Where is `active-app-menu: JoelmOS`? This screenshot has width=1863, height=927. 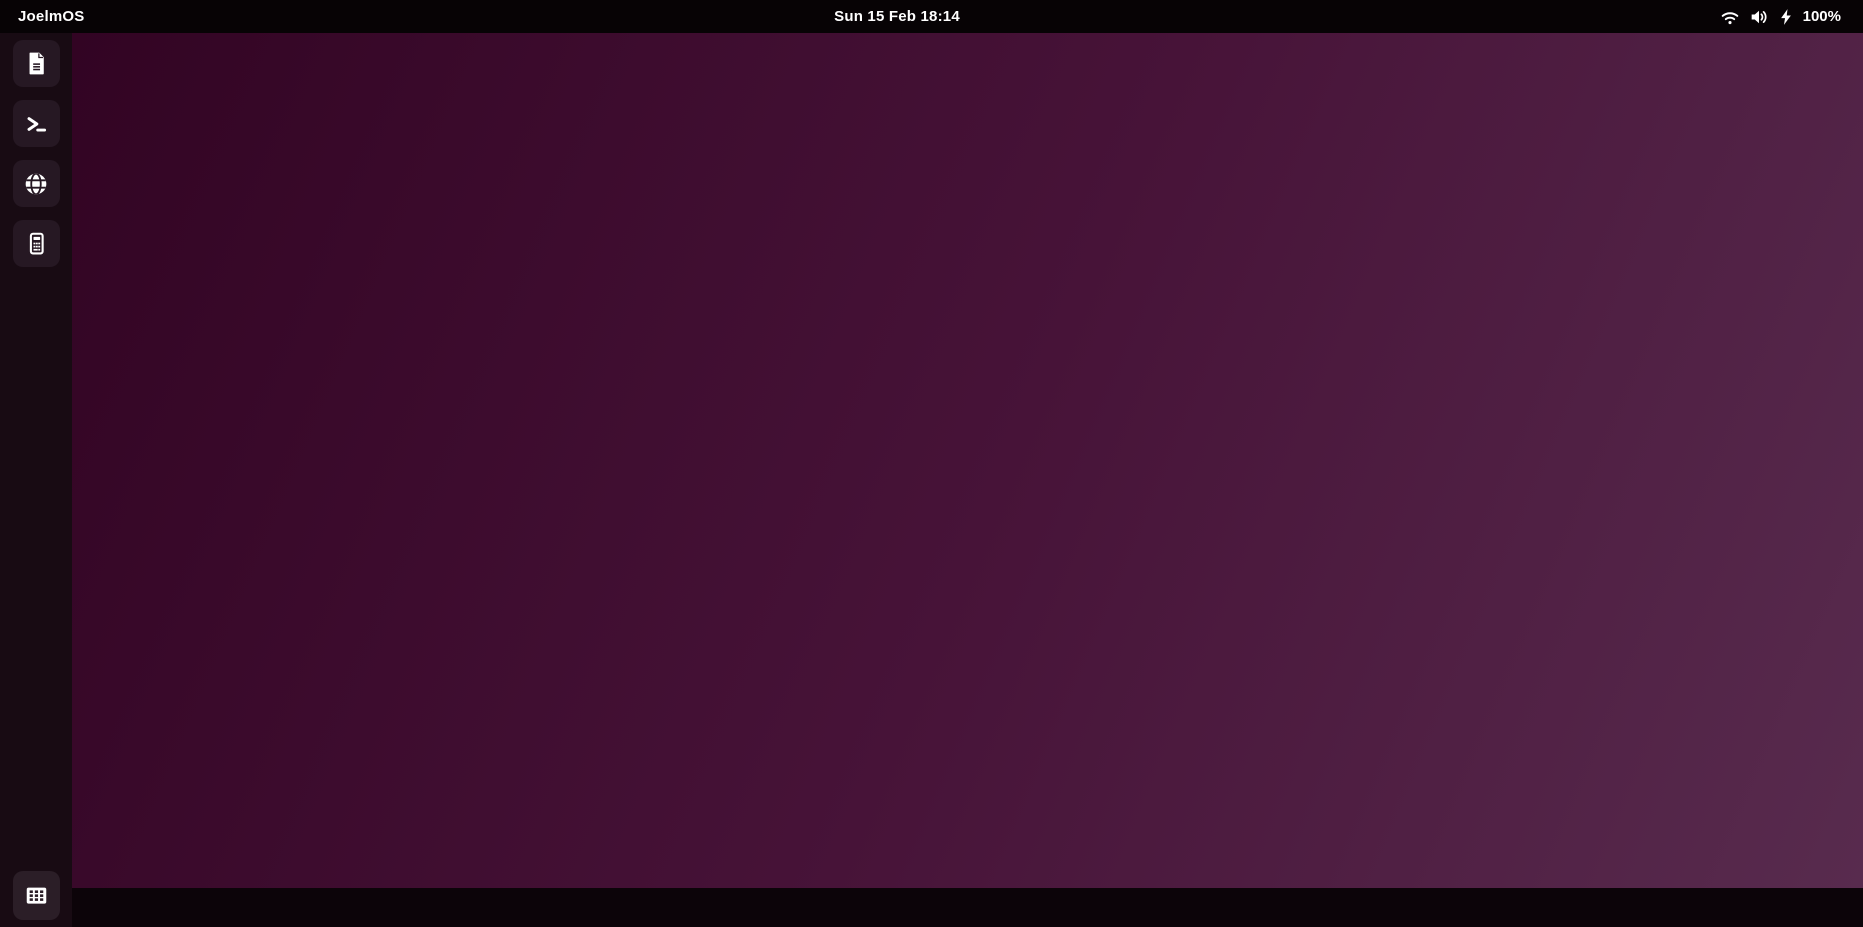 active-app-menu: JoelmOS is located at coordinates (51, 16).